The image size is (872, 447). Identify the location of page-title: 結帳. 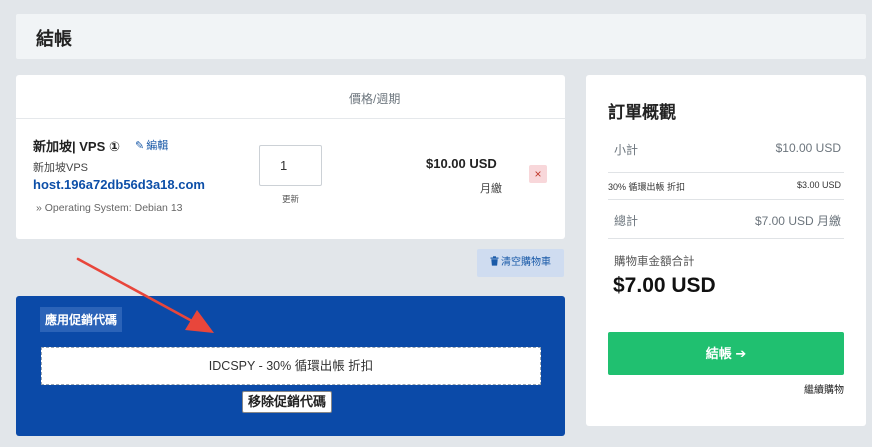
(54, 39).